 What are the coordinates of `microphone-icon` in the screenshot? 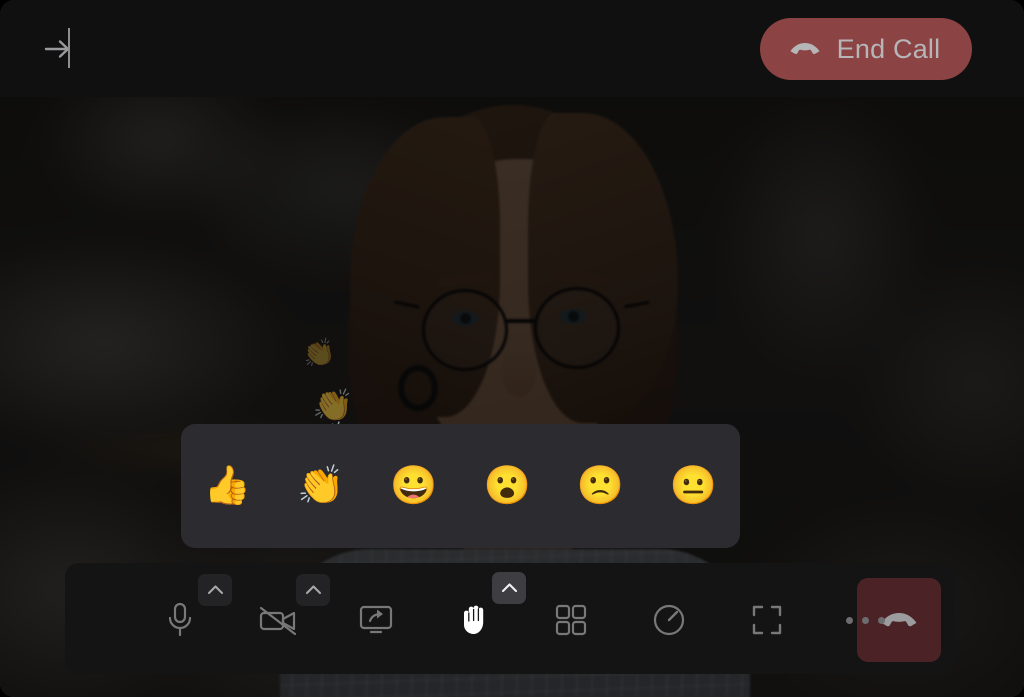 It's located at (180, 620).